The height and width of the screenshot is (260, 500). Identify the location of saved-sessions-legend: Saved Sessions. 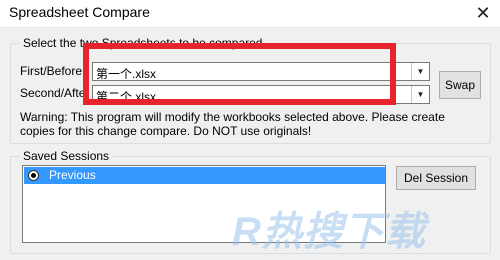
(66, 156).